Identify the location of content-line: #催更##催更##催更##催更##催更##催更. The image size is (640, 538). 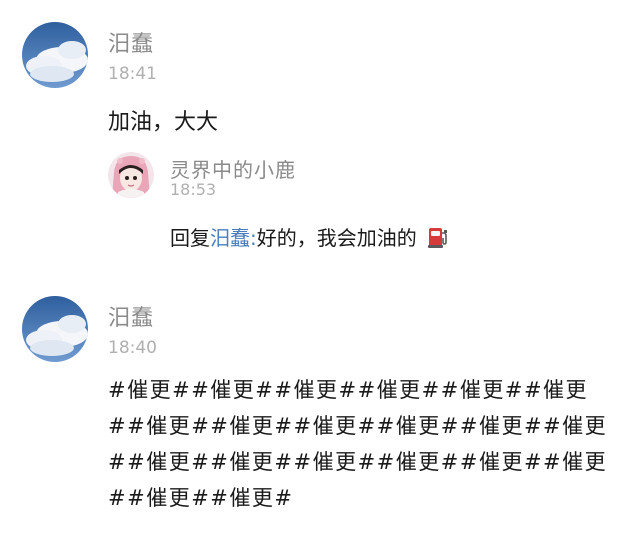
(348, 390).